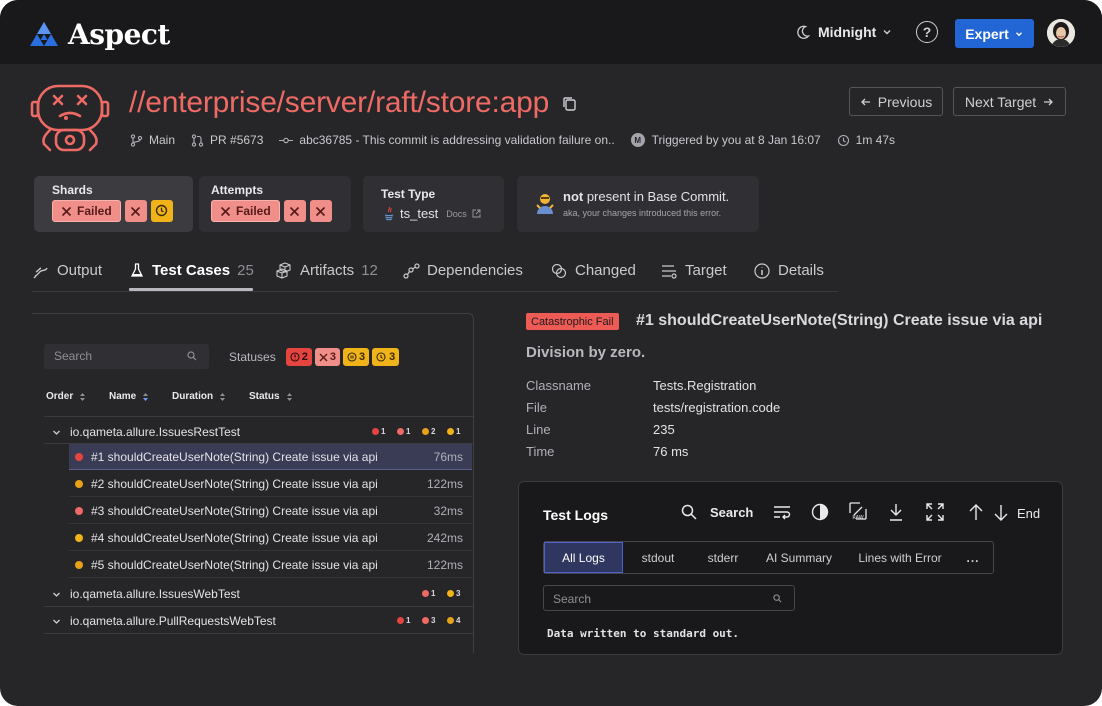 Image resolution: width=1102 pixels, height=706 pixels. What do you see at coordinates (732, 512) in the screenshot?
I see `log-search-label: Search` at bounding box center [732, 512].